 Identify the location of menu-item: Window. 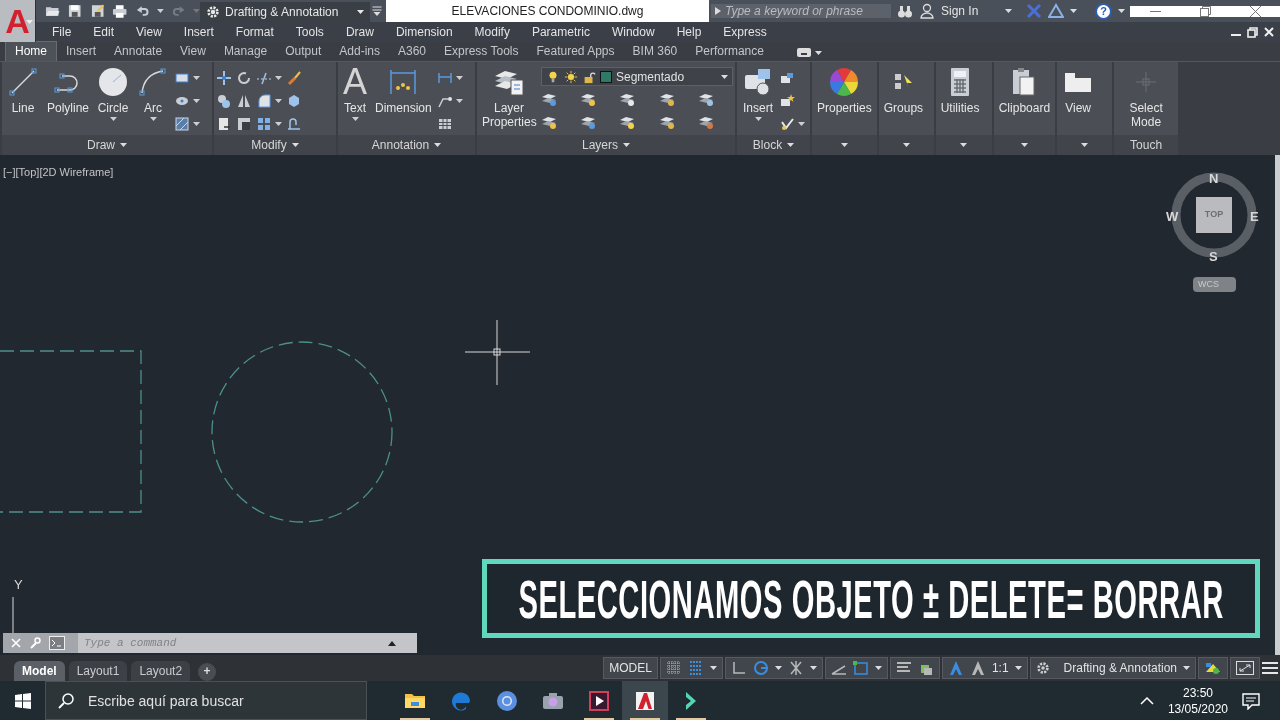
(633, 32).